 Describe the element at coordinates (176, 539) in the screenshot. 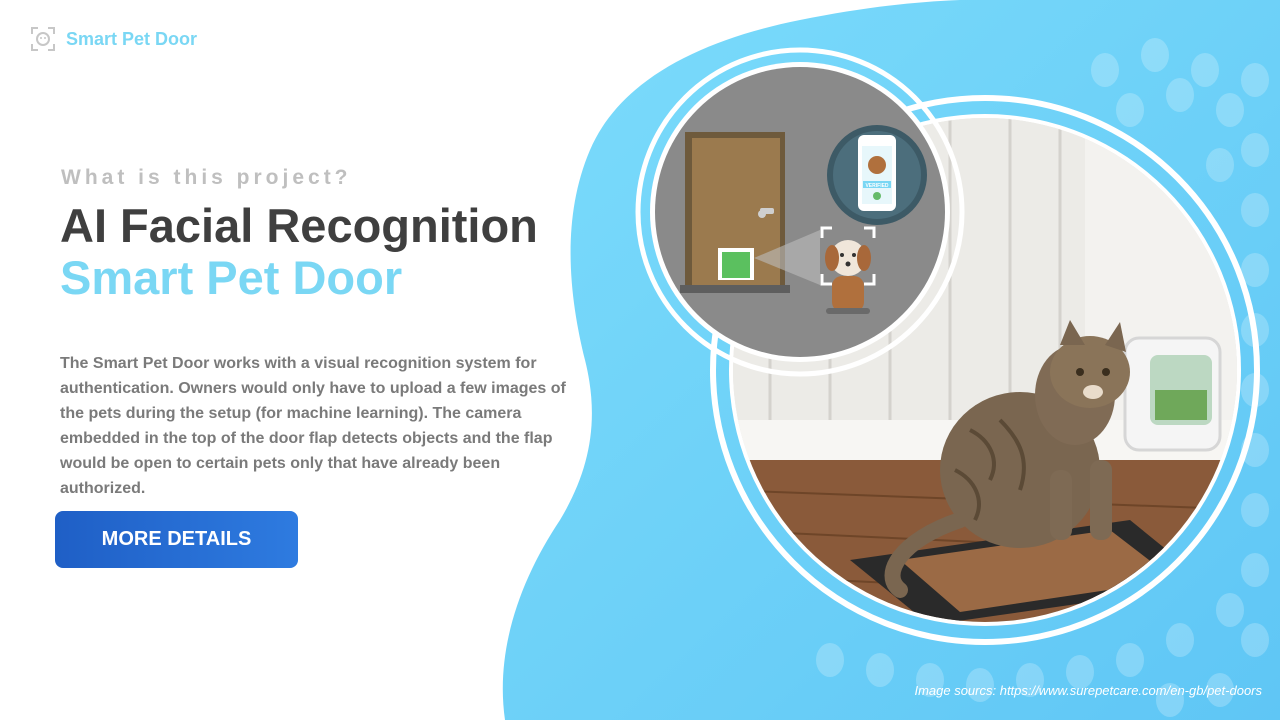

I see `more-details-button: MORE DETAILS` at that location.